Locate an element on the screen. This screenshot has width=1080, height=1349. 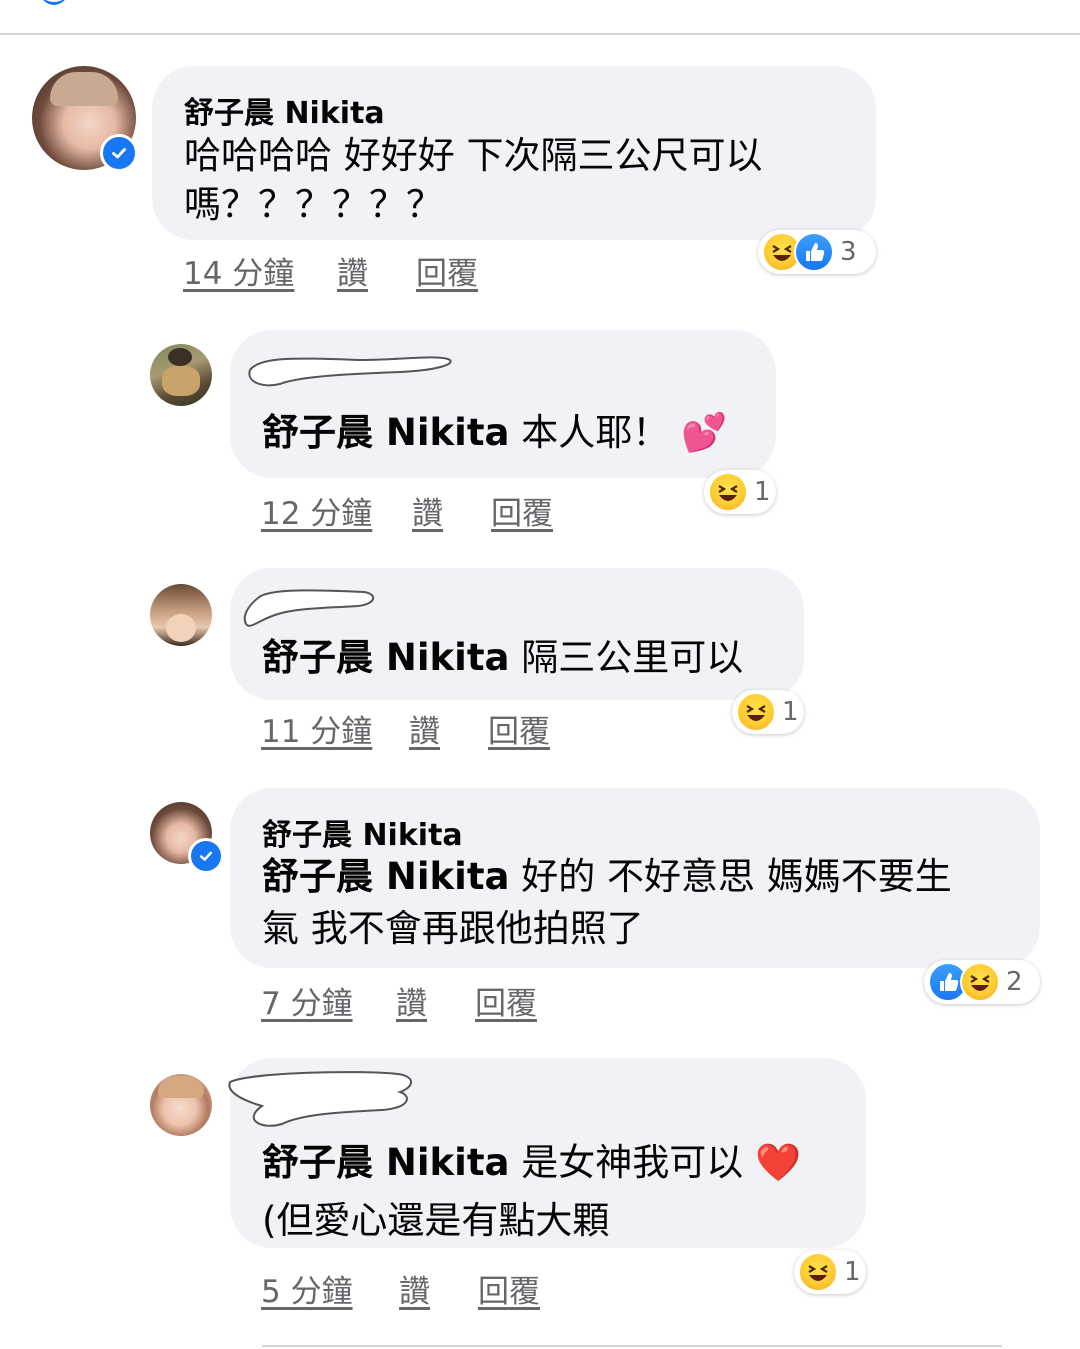
comment-text-line-1: 舒子晨 Nikita 隔三公里可以 is located at coordinates (503, 657).